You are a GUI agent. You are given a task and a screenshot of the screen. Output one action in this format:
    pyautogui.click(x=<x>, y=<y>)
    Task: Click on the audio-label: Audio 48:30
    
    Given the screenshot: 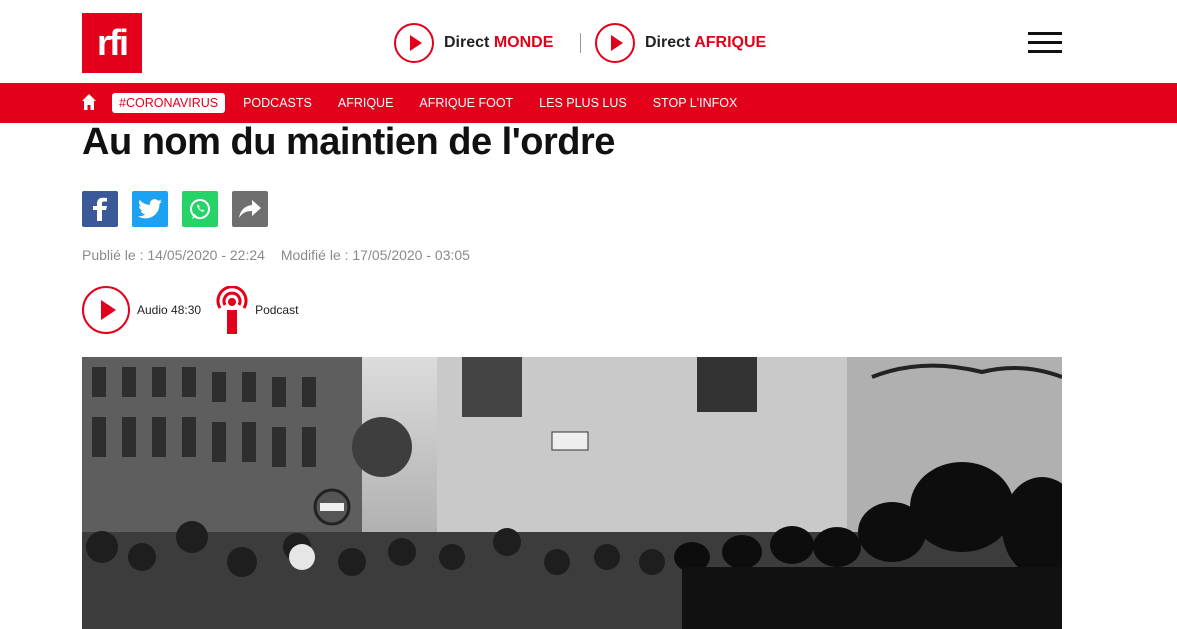 What is the action you would take?
    pyautogui.click(x=169, y=310)
    